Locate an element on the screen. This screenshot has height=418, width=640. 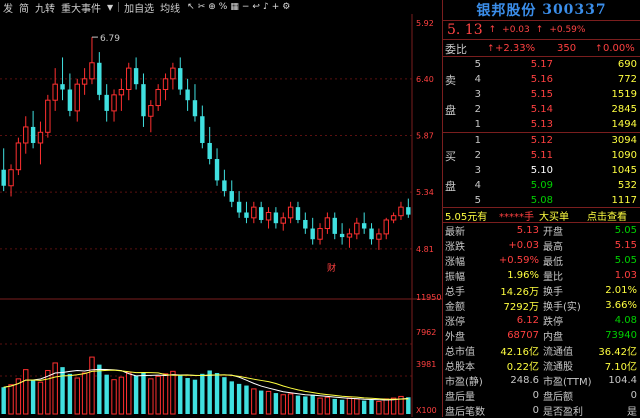
stock-title: 银邦股份 300337 is located at coordinates (541, 10).